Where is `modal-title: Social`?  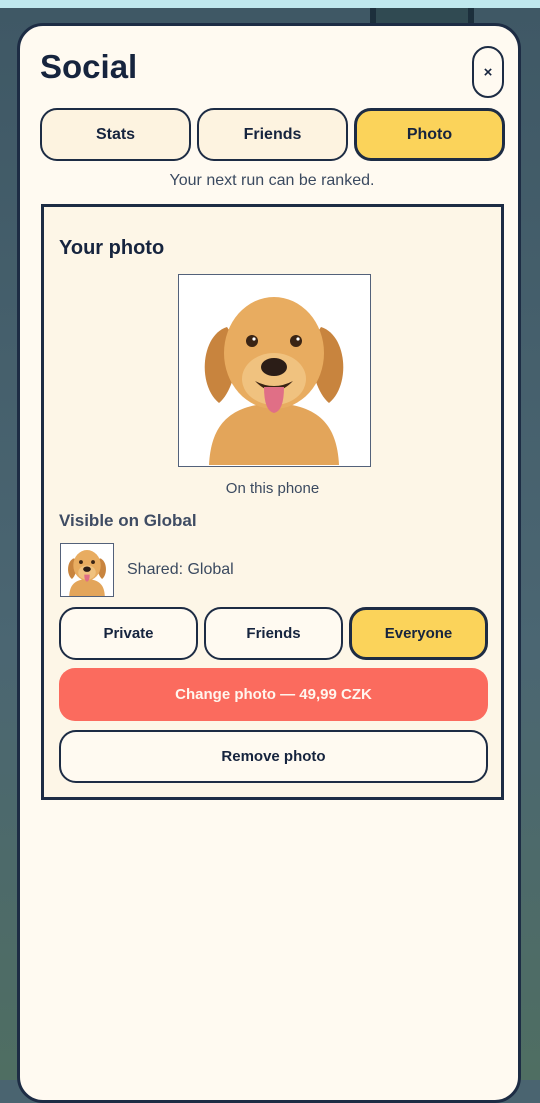
modal-title: Social is located at coordinates (89, 66).